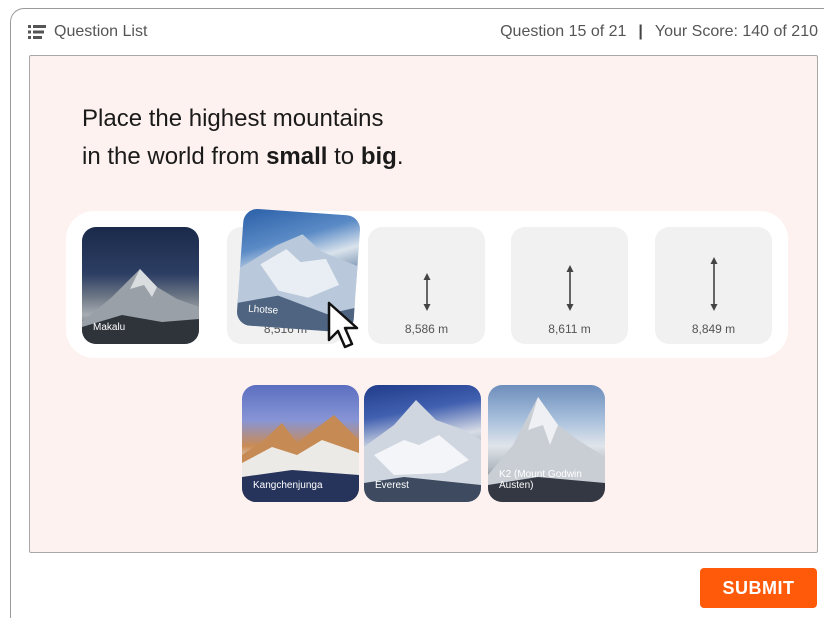  What do you see at coordinates (109, 327) in the screenshot?
I see `mountain-card-label: Makalu` at bounding box center [109, 327].